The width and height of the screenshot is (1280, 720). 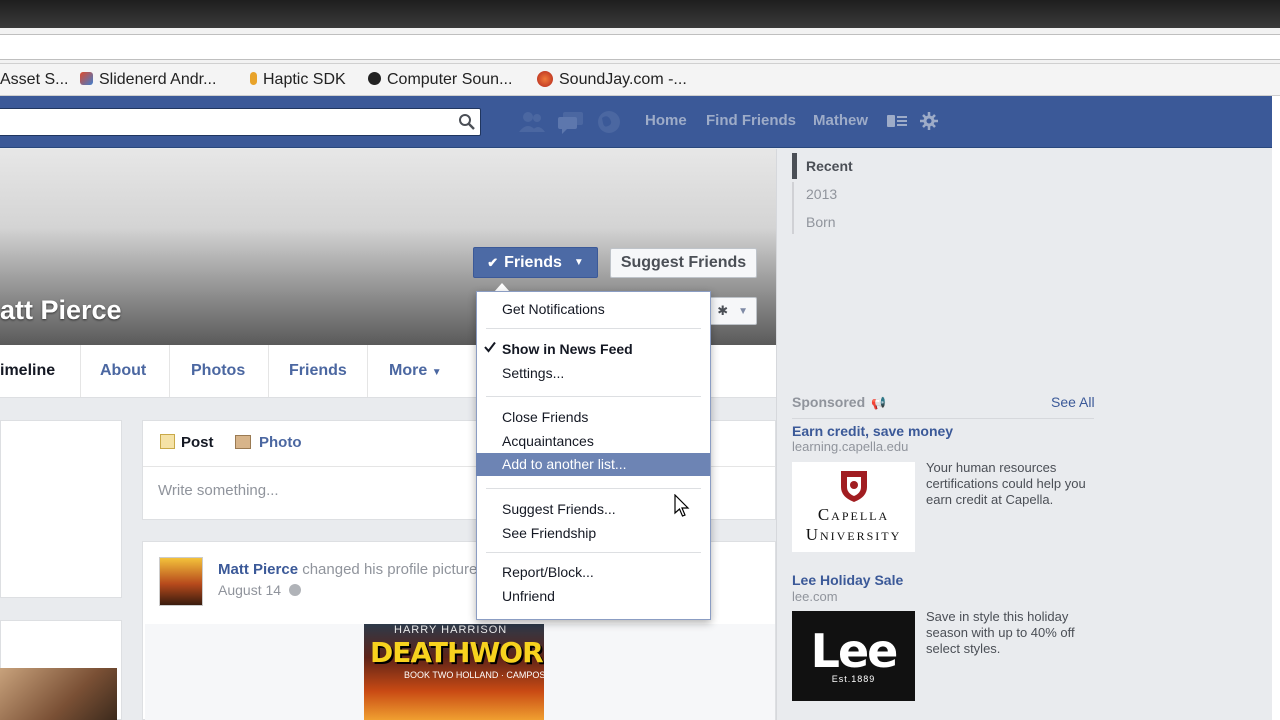 What do you see at coordinates (535, 262) in the screenshot?
I see `friends-button: ✔ Friends ▼` at bounding box center [535, 262].